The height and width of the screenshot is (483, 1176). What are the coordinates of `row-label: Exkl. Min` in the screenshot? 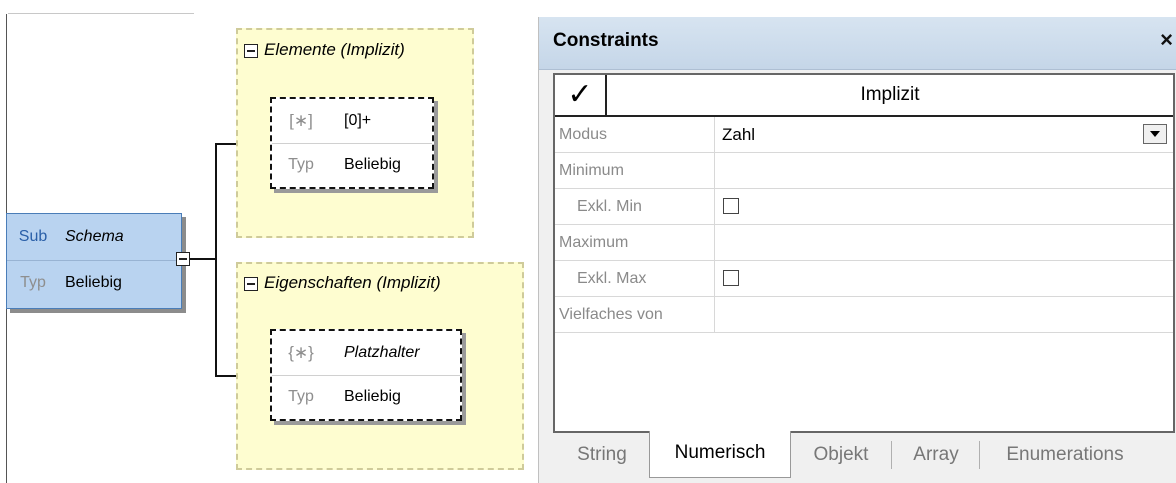 It's located at (635, 206).